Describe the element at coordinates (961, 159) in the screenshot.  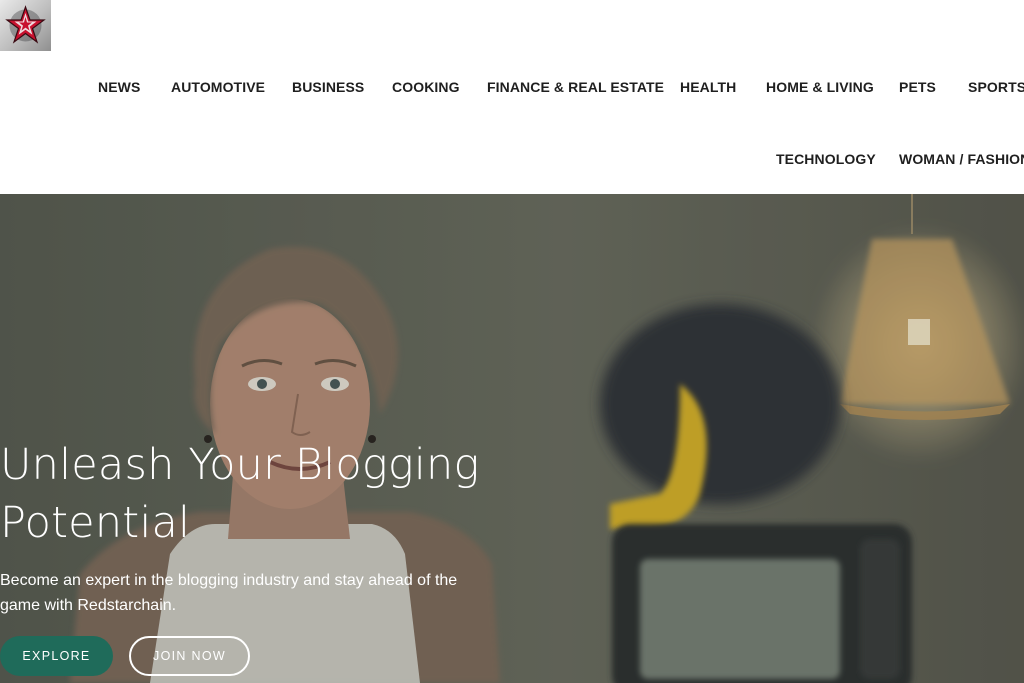
I see `nav-item-woman-fashion: WOMAN / FASHION` at that location.